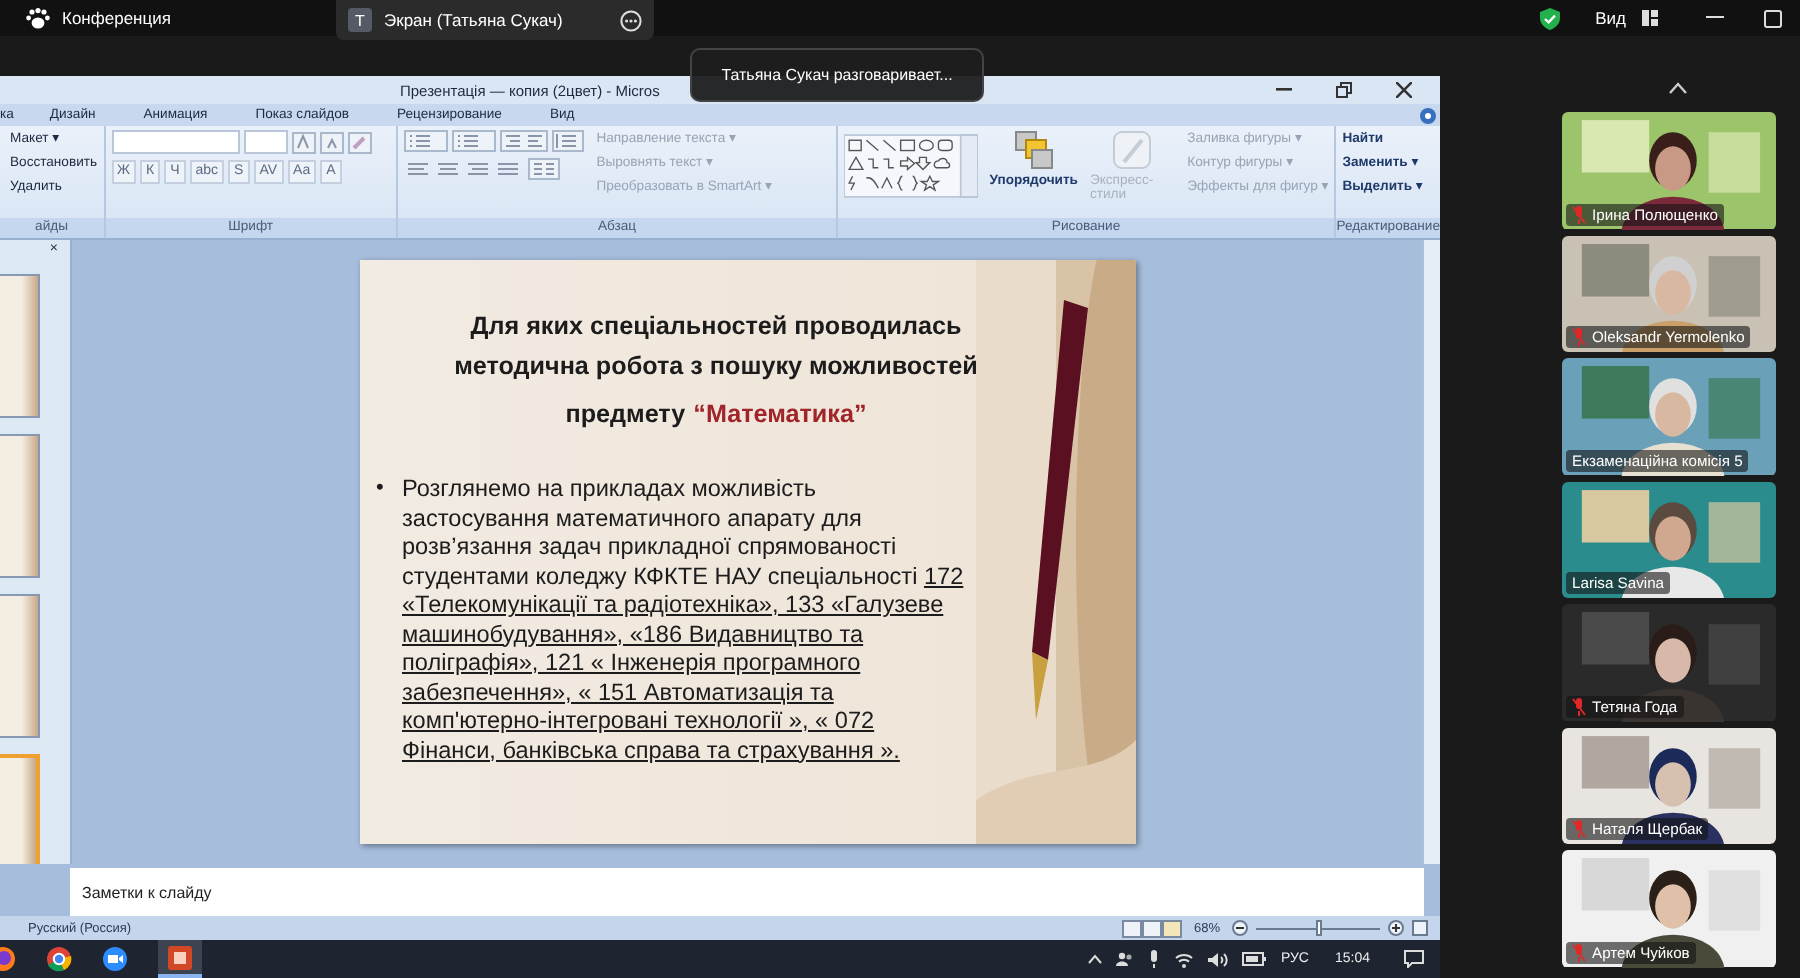 The width and height of the screenshot is (1800, 978). Describe the element at coordinates (631, 20) in the screenshot. I see `more-icon` at that location.